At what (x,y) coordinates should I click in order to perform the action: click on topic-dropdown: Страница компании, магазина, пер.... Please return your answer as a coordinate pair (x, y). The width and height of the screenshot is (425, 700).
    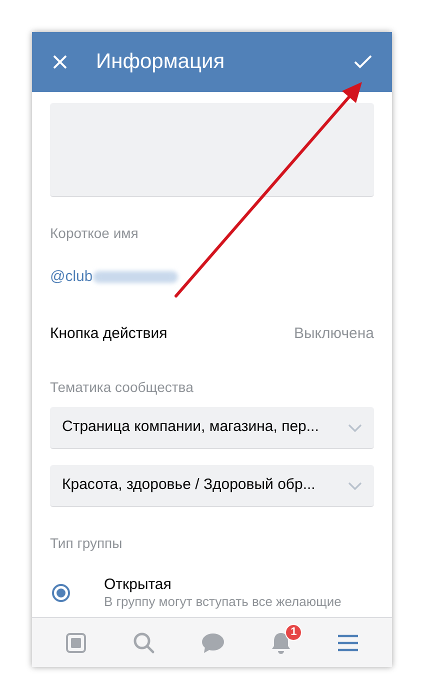
    Looking at the image, I should click on (212, 428).